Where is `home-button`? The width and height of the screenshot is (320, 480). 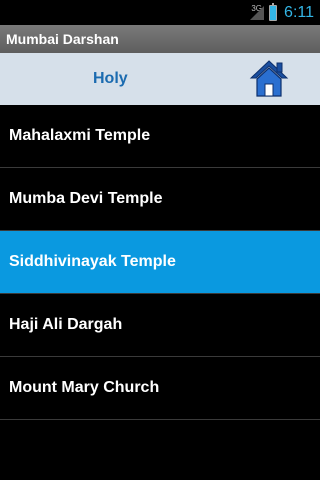
home-button is located at coordinates (269, 79).